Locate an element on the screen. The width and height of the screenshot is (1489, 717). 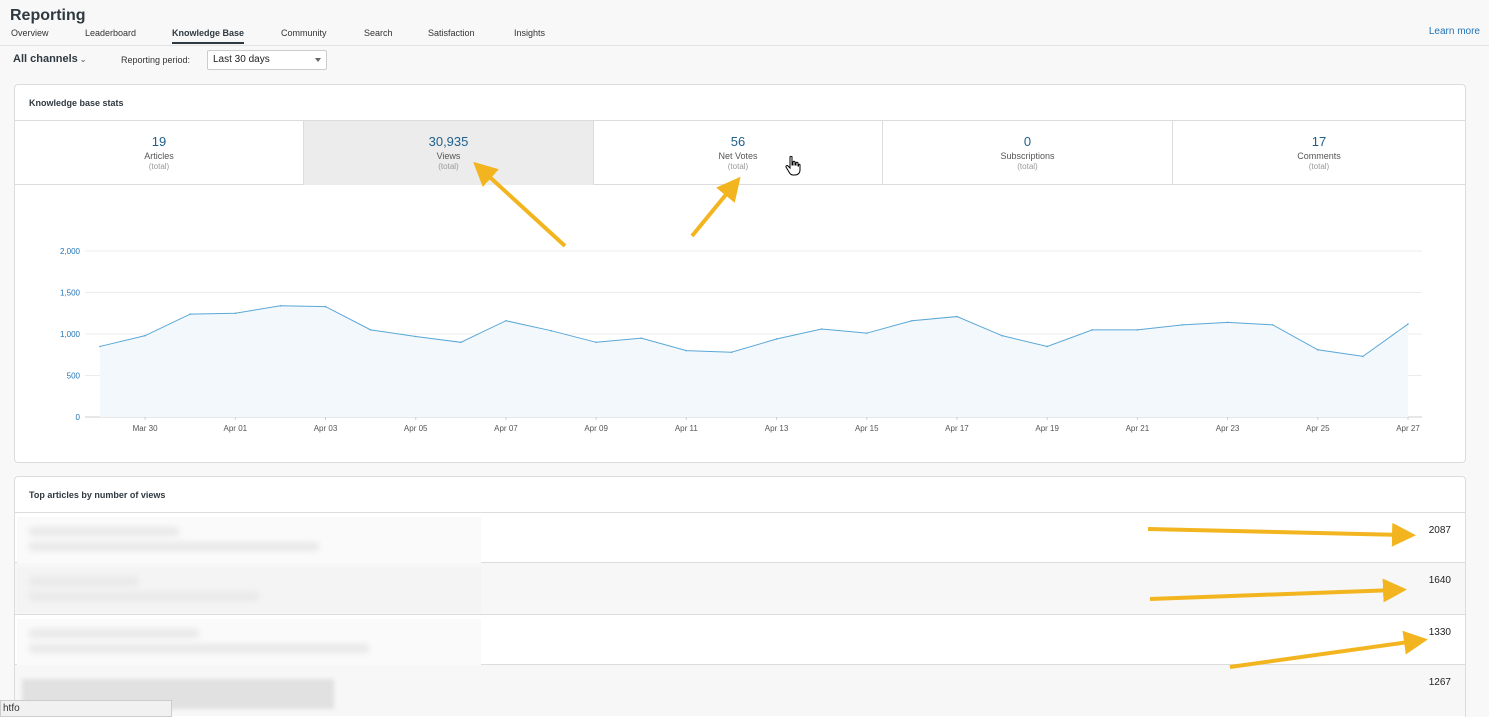
stats-panel-title: Knowledge base stats is located at coordinates (76, 103).